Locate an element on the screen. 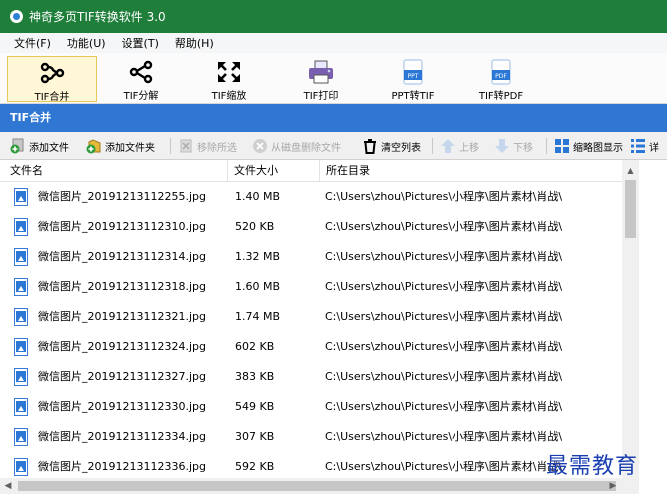  file-name: 微信图片_20191213112324.jpg is located at coordinates (122, 346).